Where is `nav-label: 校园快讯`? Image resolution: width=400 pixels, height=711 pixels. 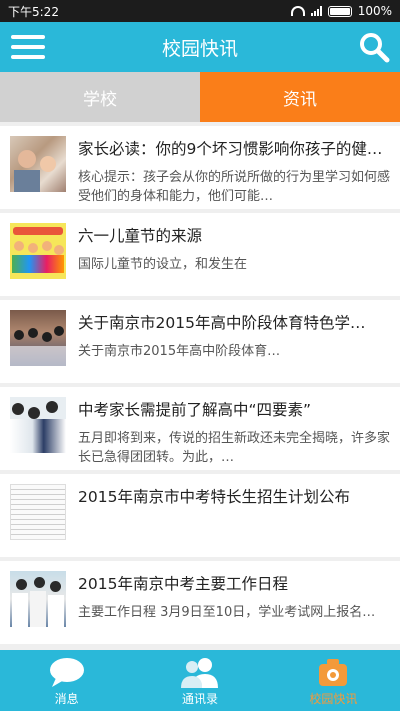
nav-label: 校园快讯 is located at coordinates (333, 699).